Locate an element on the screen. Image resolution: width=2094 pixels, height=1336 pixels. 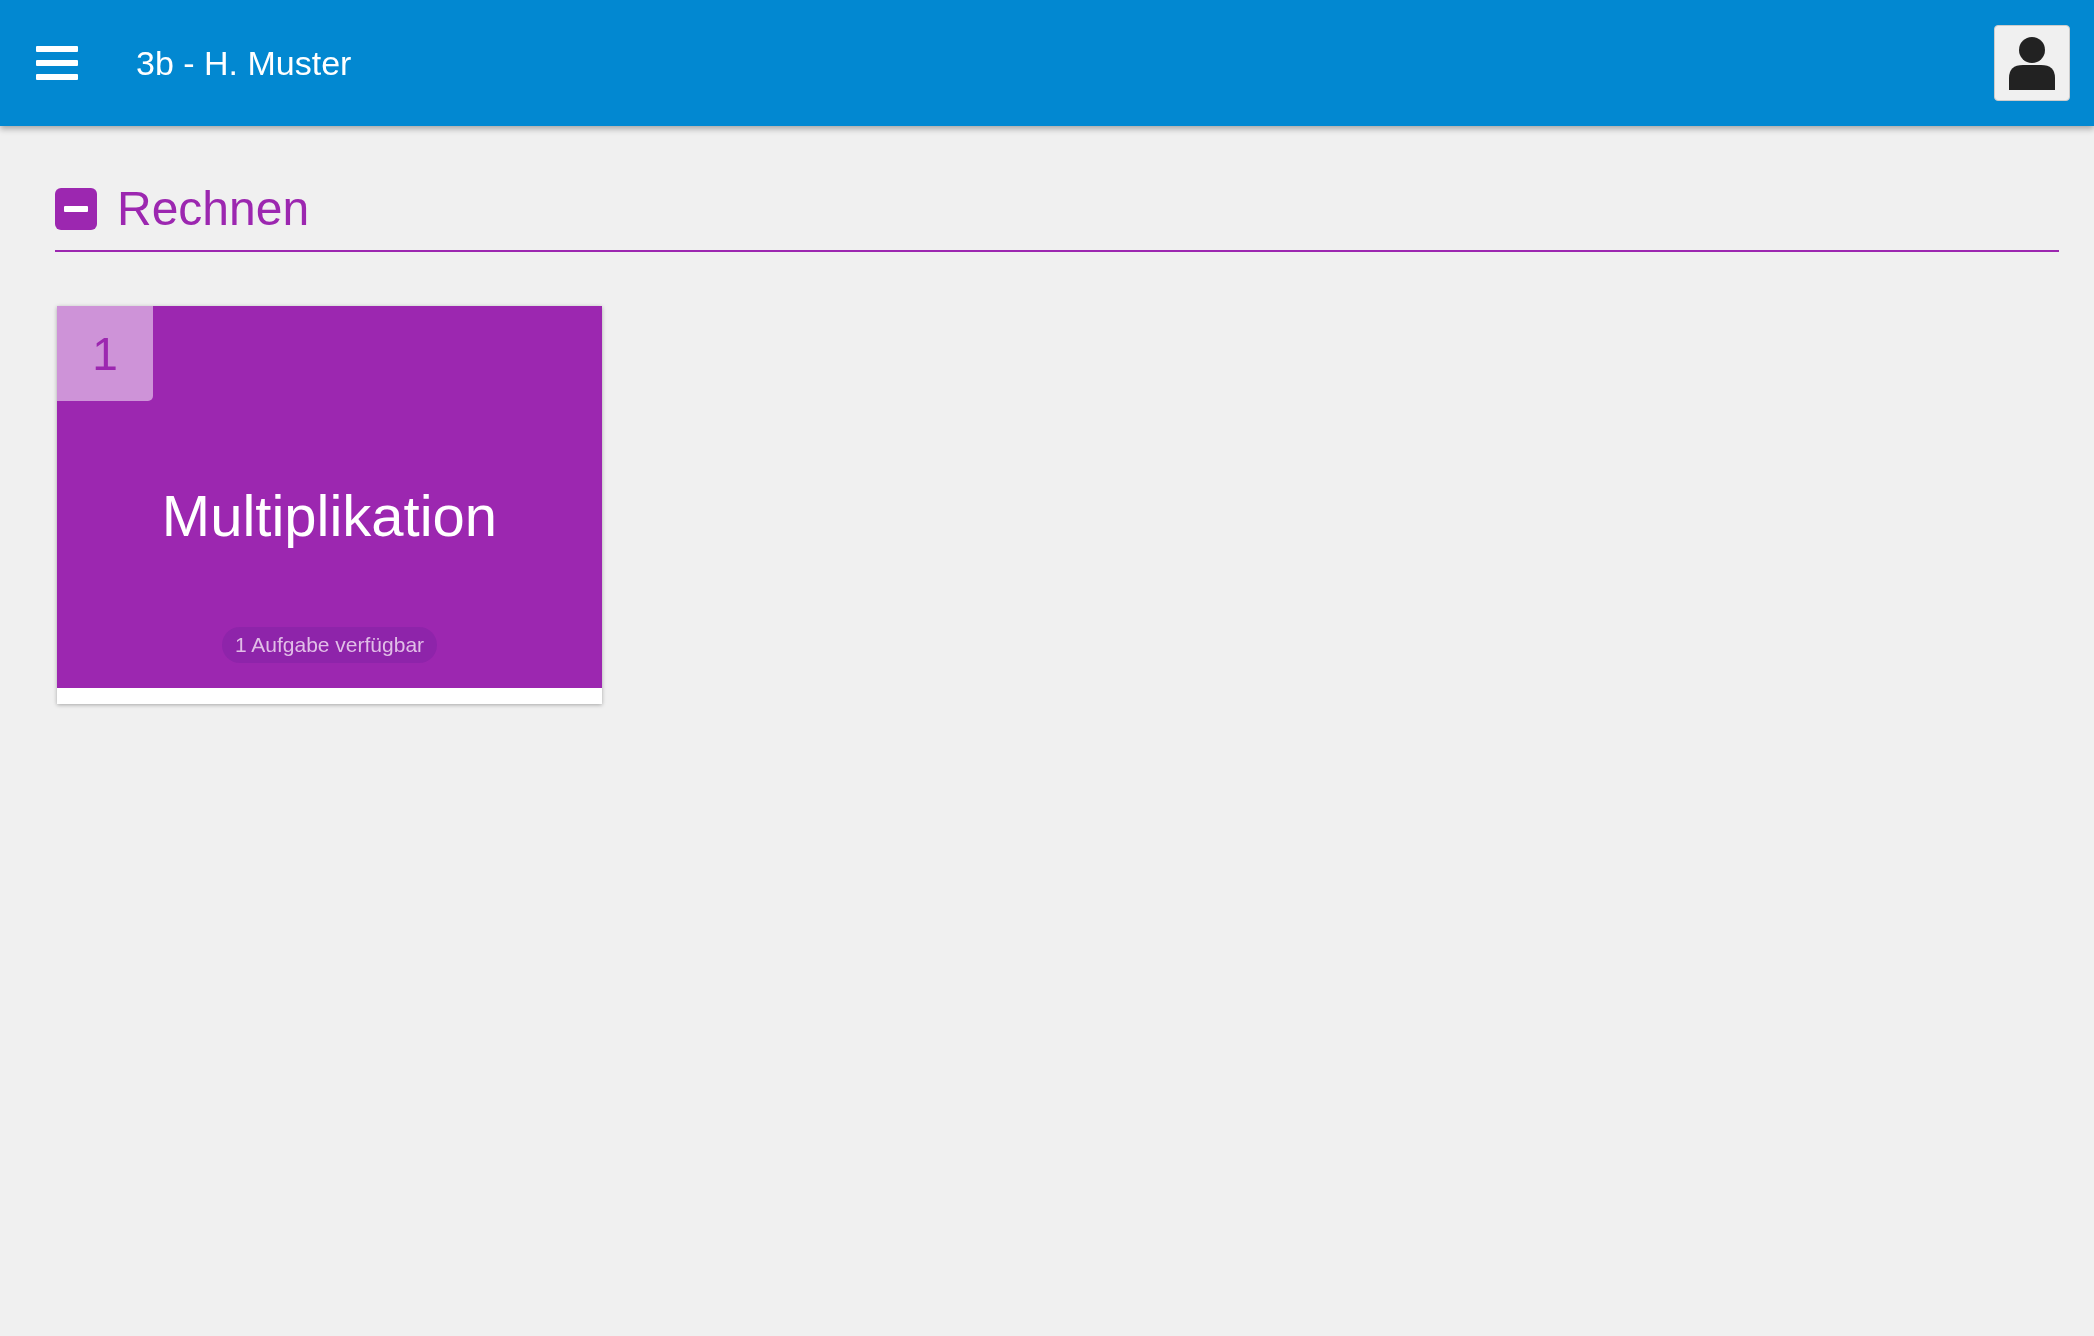
collapse-icon is located at coordinates (76, 208).